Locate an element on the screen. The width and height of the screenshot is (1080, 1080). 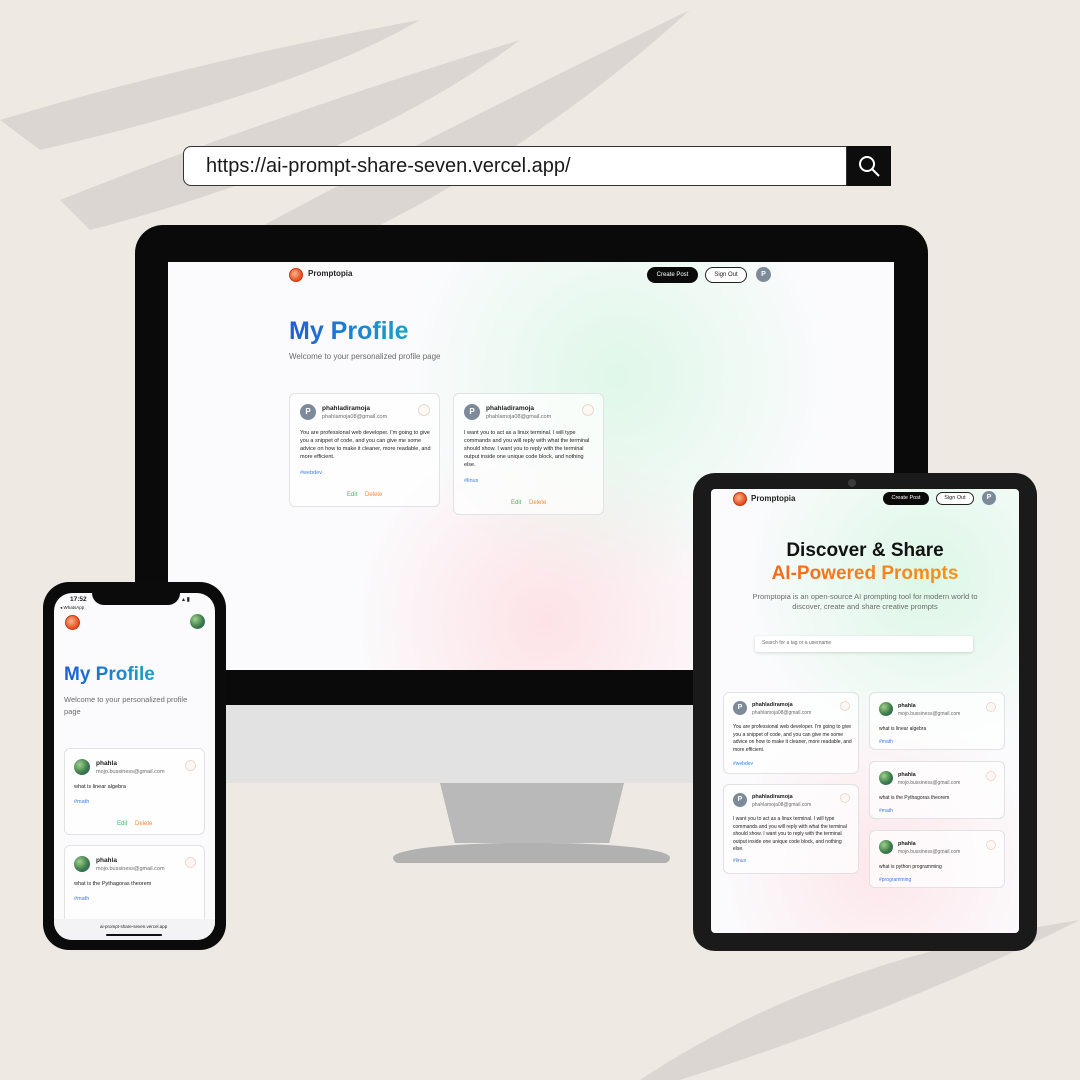
address-text: ai-prompt-share-seven.vercel.app is located at coordinates (134, 926).